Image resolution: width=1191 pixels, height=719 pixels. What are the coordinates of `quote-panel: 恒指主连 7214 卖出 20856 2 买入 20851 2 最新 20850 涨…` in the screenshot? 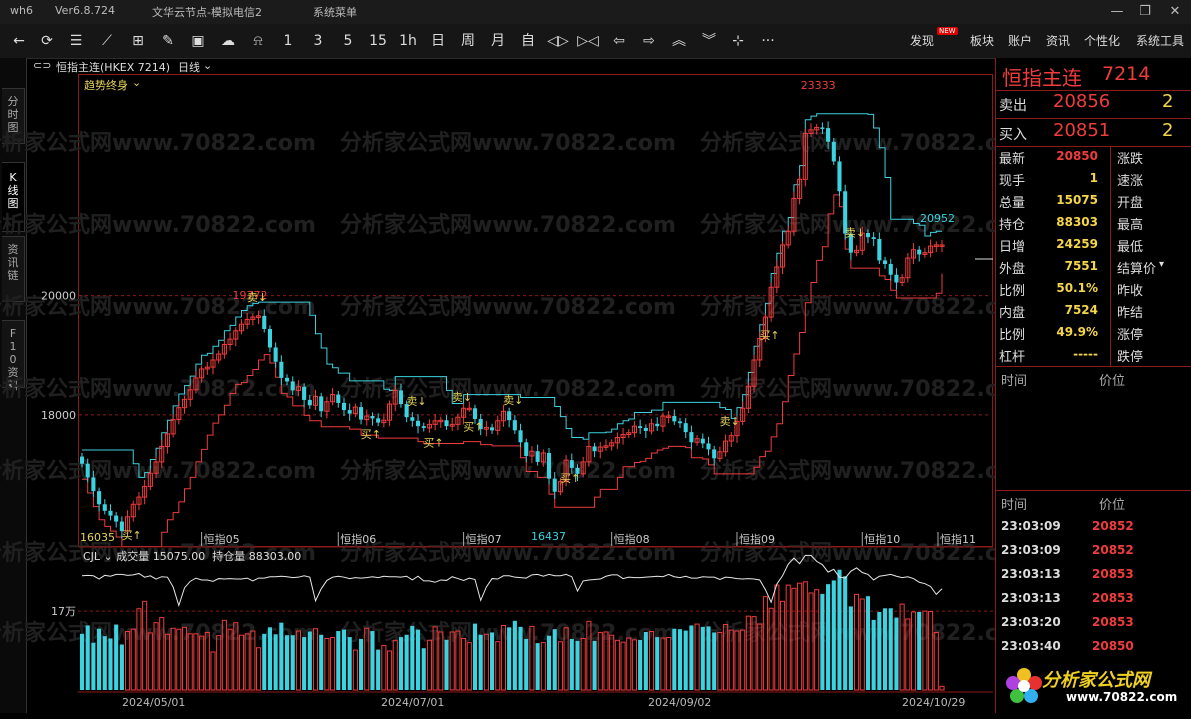 It's located at (1093, 385).